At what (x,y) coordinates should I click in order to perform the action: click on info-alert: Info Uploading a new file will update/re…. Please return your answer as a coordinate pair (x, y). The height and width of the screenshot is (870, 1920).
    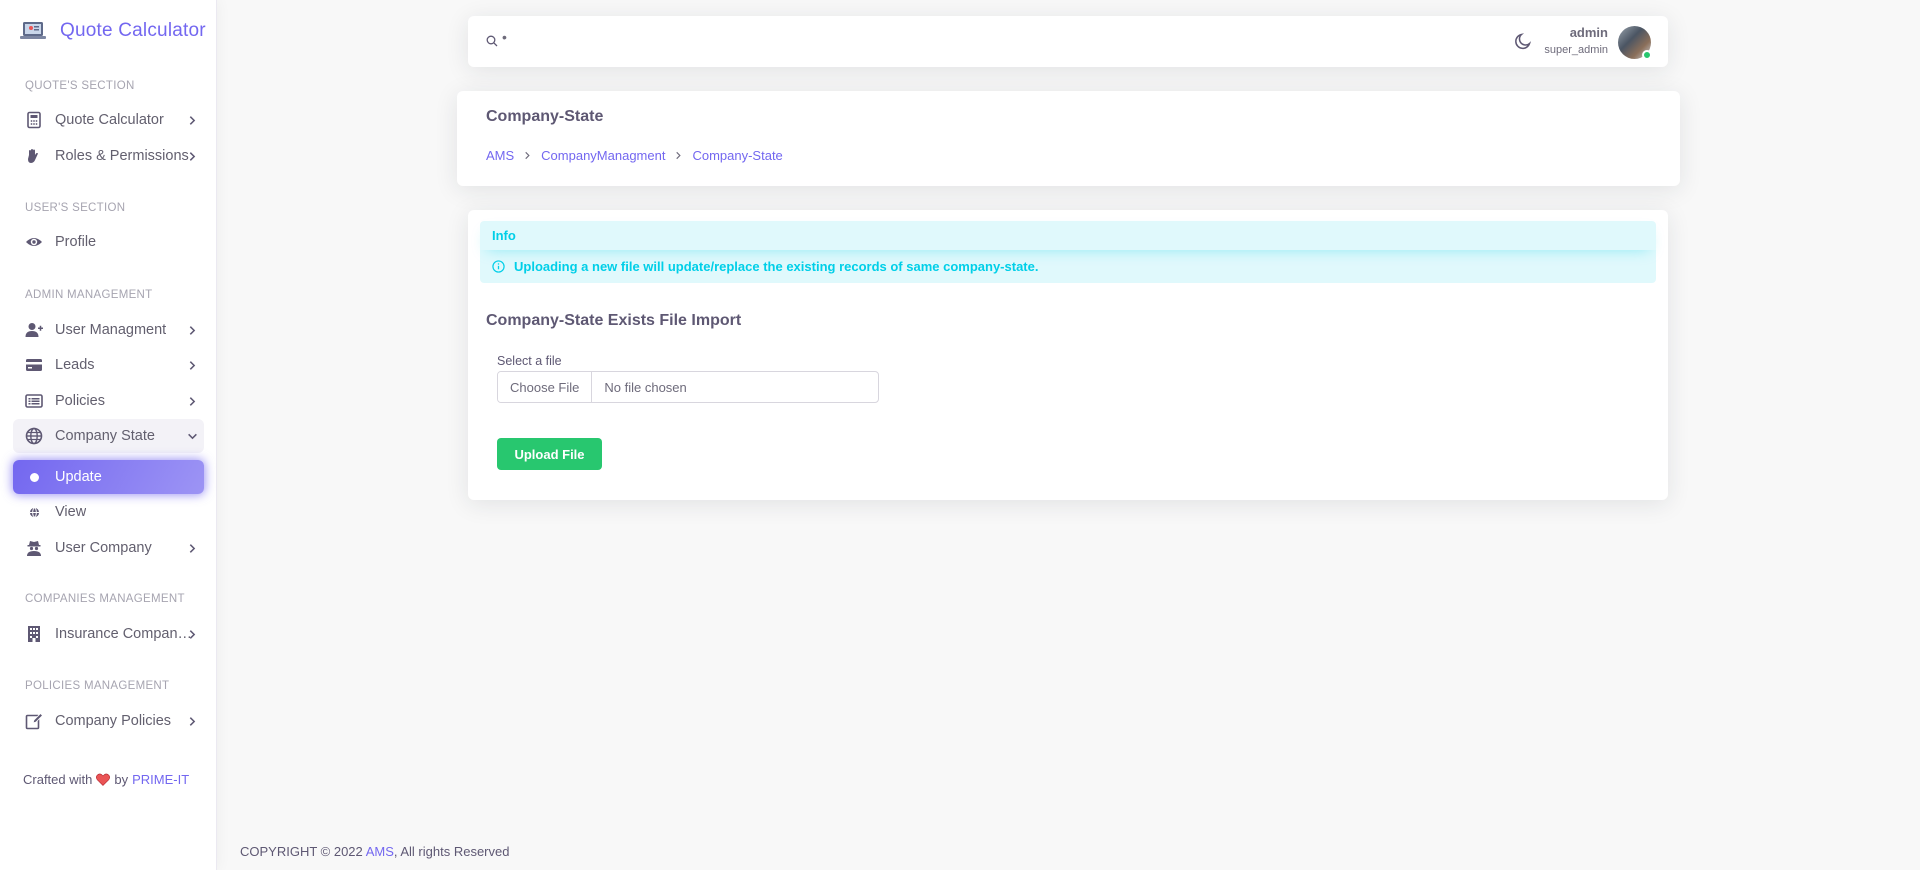
    Looking at the image, I should click on (1068, 252).